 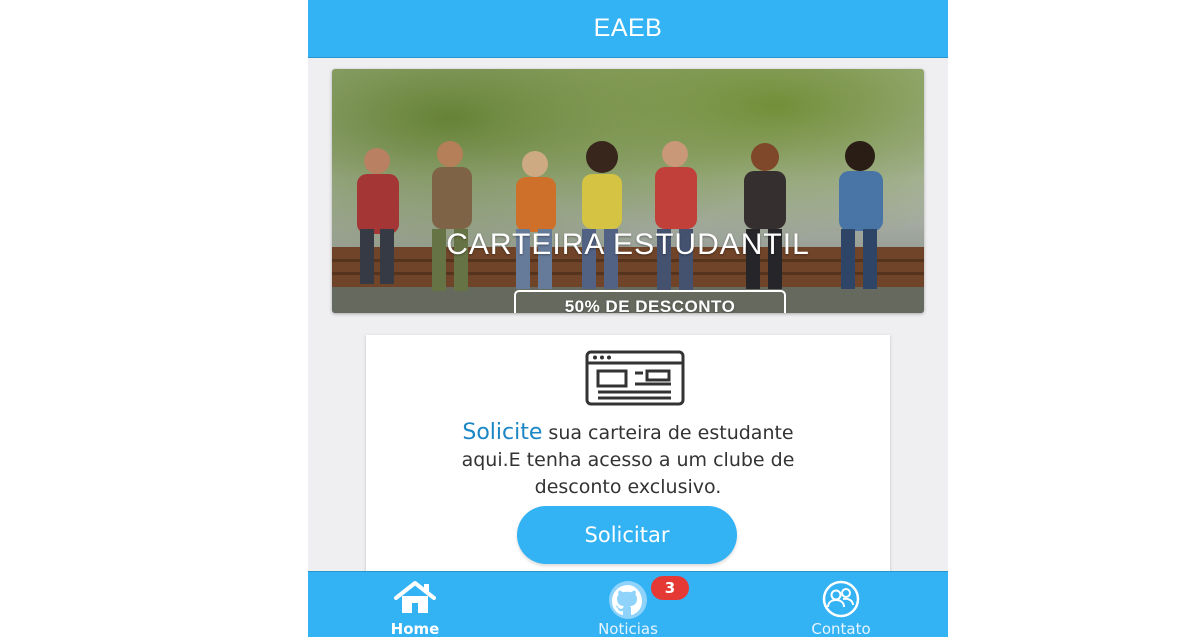 I want to click on document-icon, so click(x=635, y=378).